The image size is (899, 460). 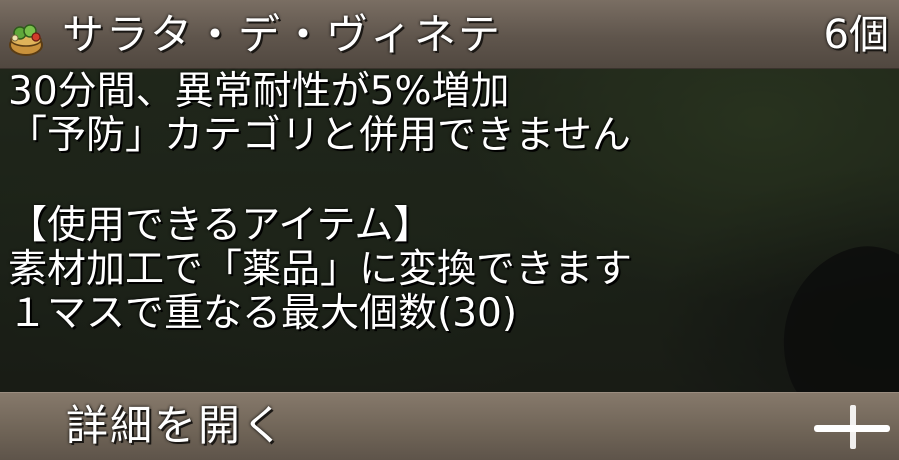 I want to click on description-line-effect: 30分間、異常耐性が5%増加, so click(x=259, y=91).